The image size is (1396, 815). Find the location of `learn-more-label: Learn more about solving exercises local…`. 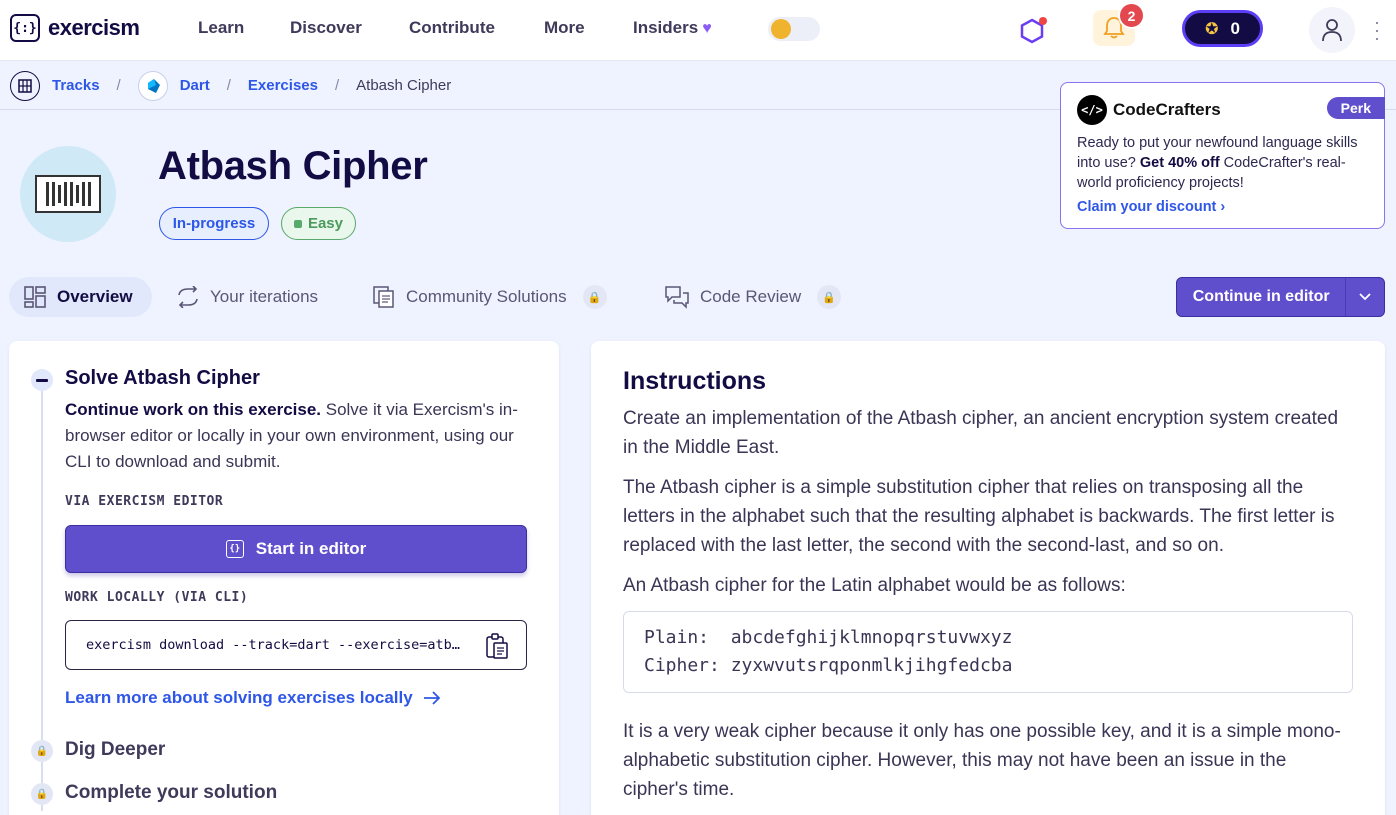

learn-more-label: Learn more about solving exercises local… is located at coordinates (239, 697).